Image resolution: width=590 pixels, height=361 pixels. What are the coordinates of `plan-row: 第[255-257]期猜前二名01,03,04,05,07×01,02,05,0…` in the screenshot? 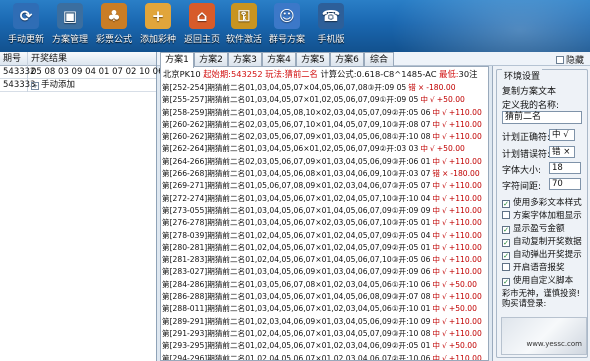 It's located at (324, 100).